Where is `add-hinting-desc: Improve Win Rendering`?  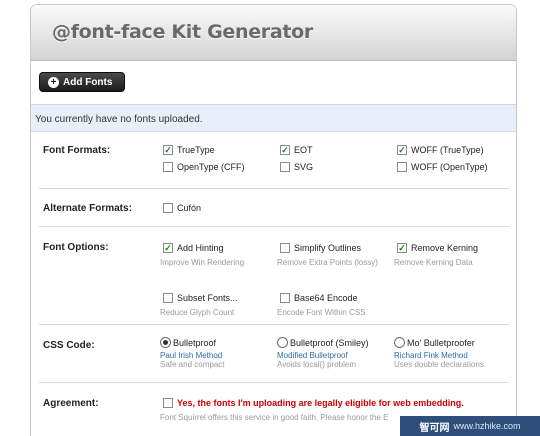
add-hinting-desc: Improve Win Rendering is located at coordinates (202, 262).